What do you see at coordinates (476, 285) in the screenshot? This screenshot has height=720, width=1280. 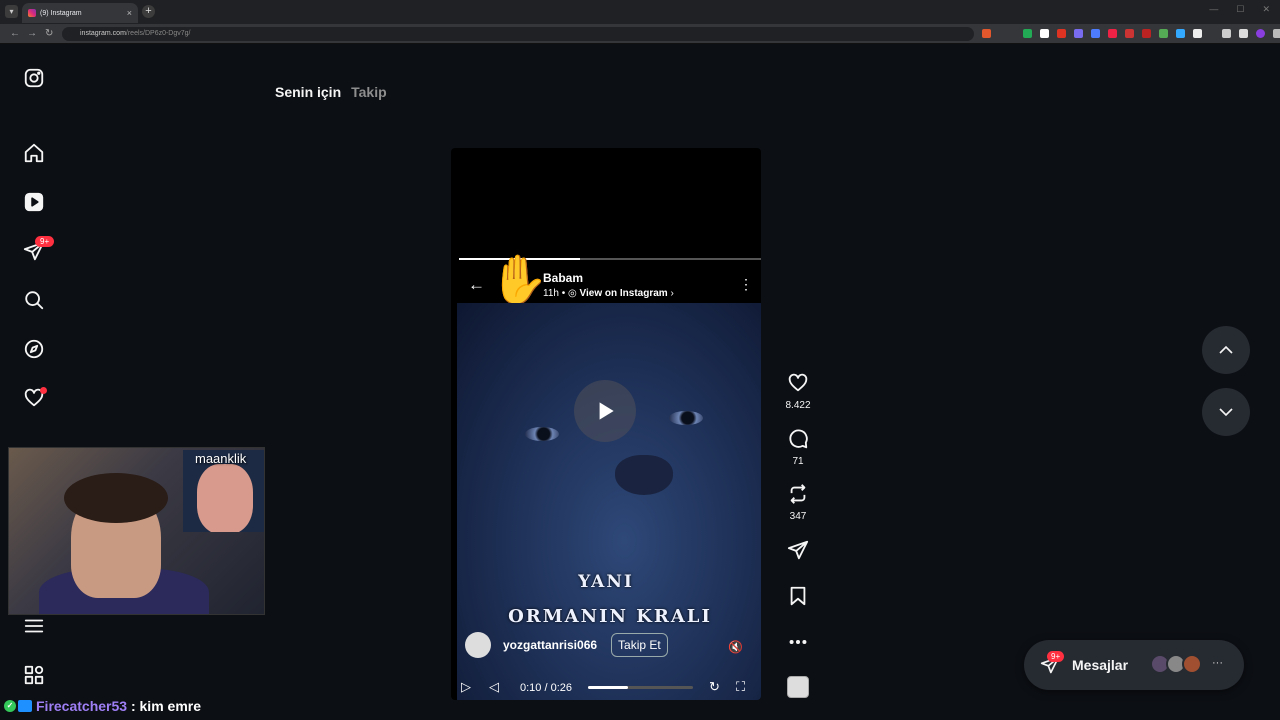 I see `back-arrow-icon: ←` at bounding box center [476, 285].